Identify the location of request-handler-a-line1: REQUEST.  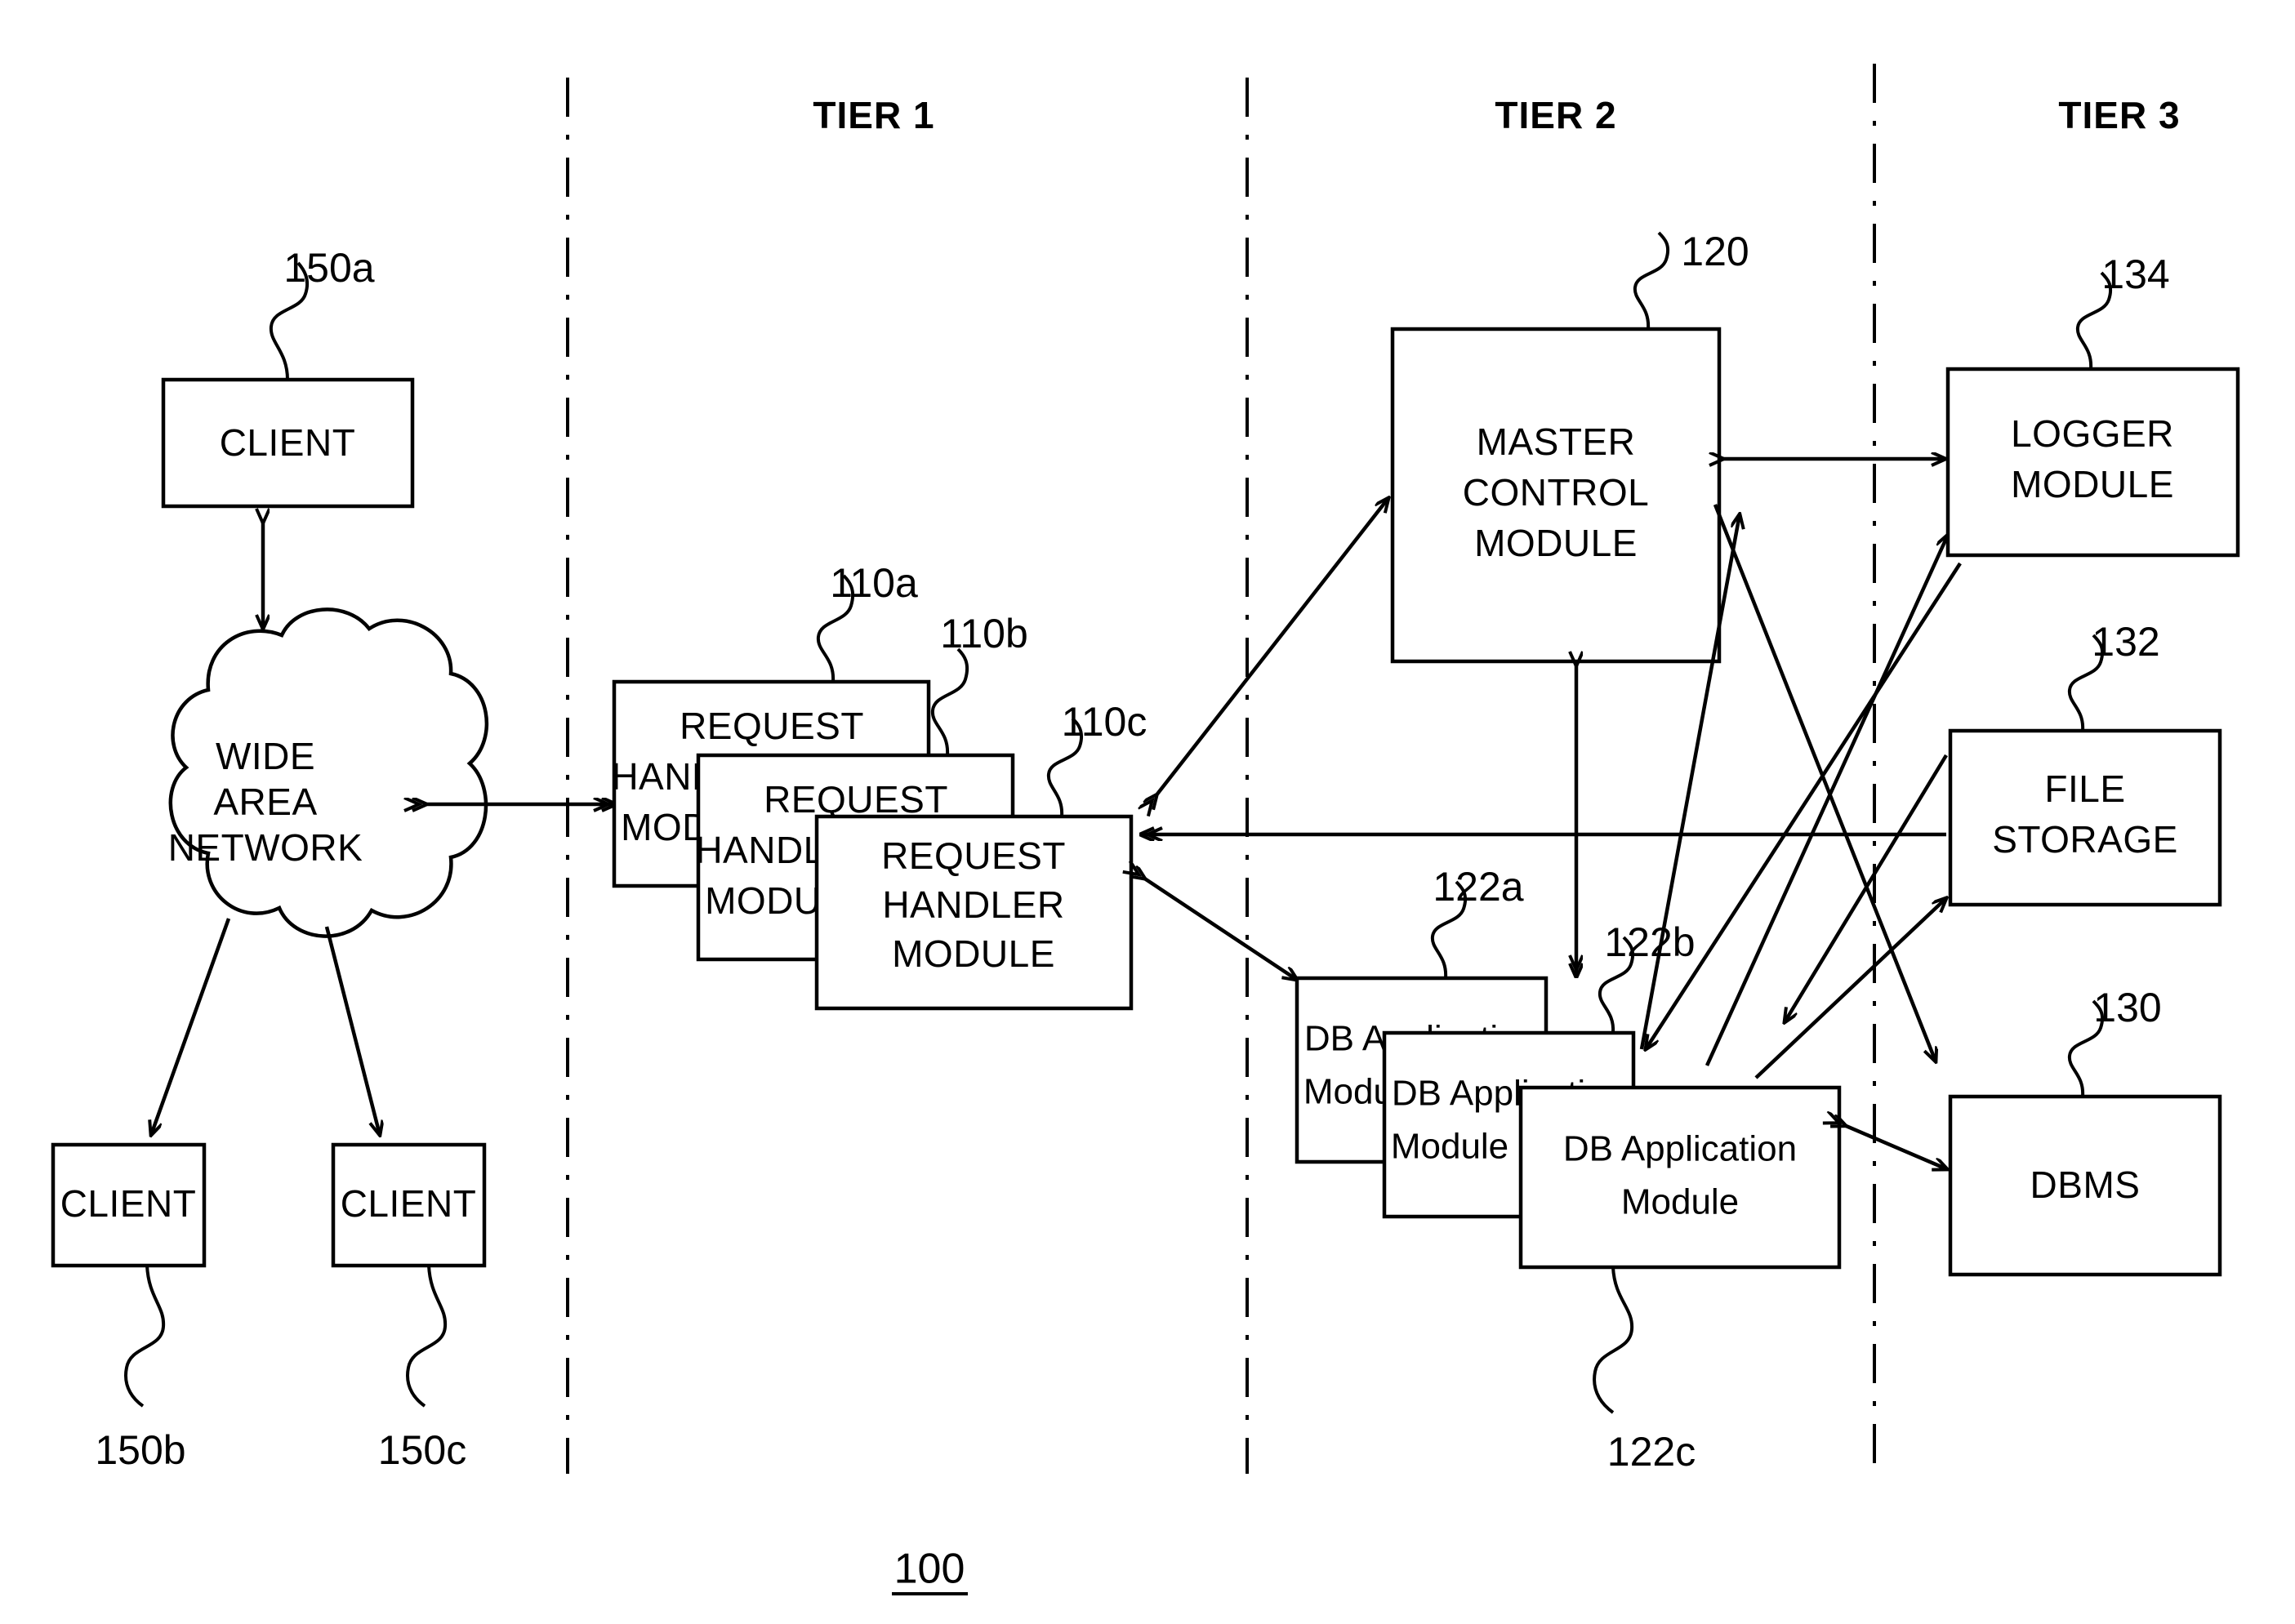
(772, 726).